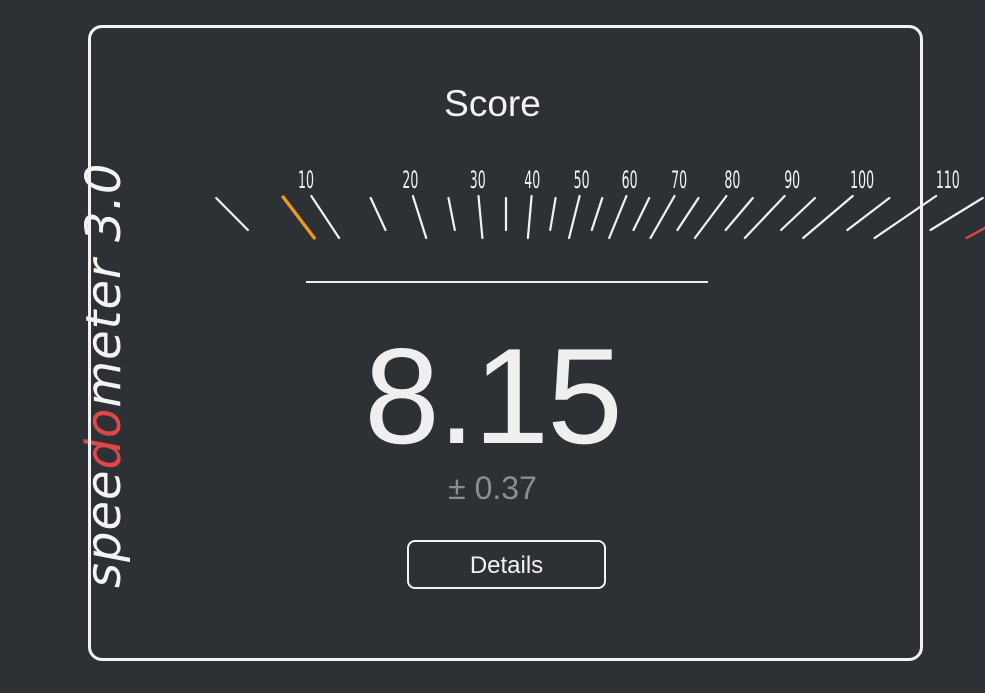 The image size is (985, 693). I want to click on gauge-tick-label: 50, so click(582, 180).